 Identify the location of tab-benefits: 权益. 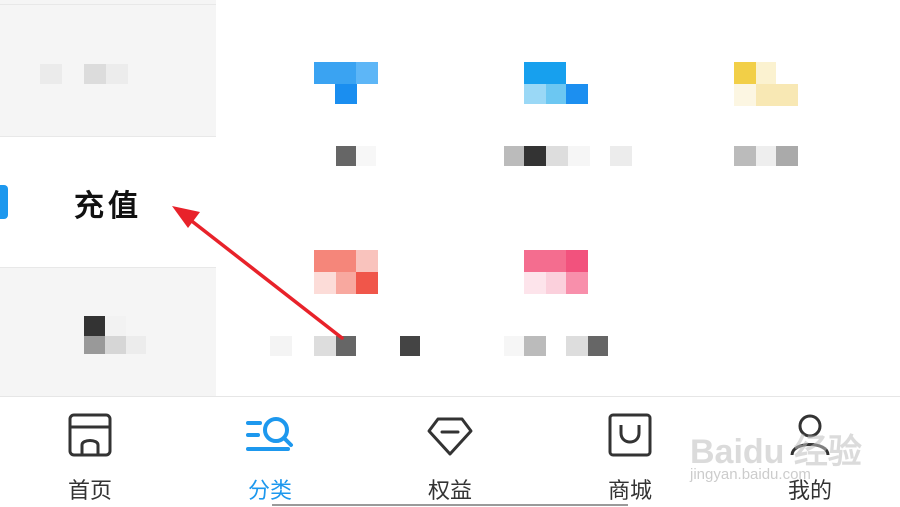
(450, 452).